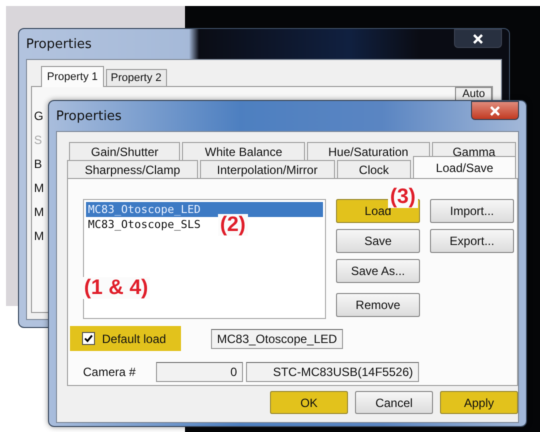  Describe the element at coordinates (374, 169) in the screenshot. I see `tab: Clock` at that location.